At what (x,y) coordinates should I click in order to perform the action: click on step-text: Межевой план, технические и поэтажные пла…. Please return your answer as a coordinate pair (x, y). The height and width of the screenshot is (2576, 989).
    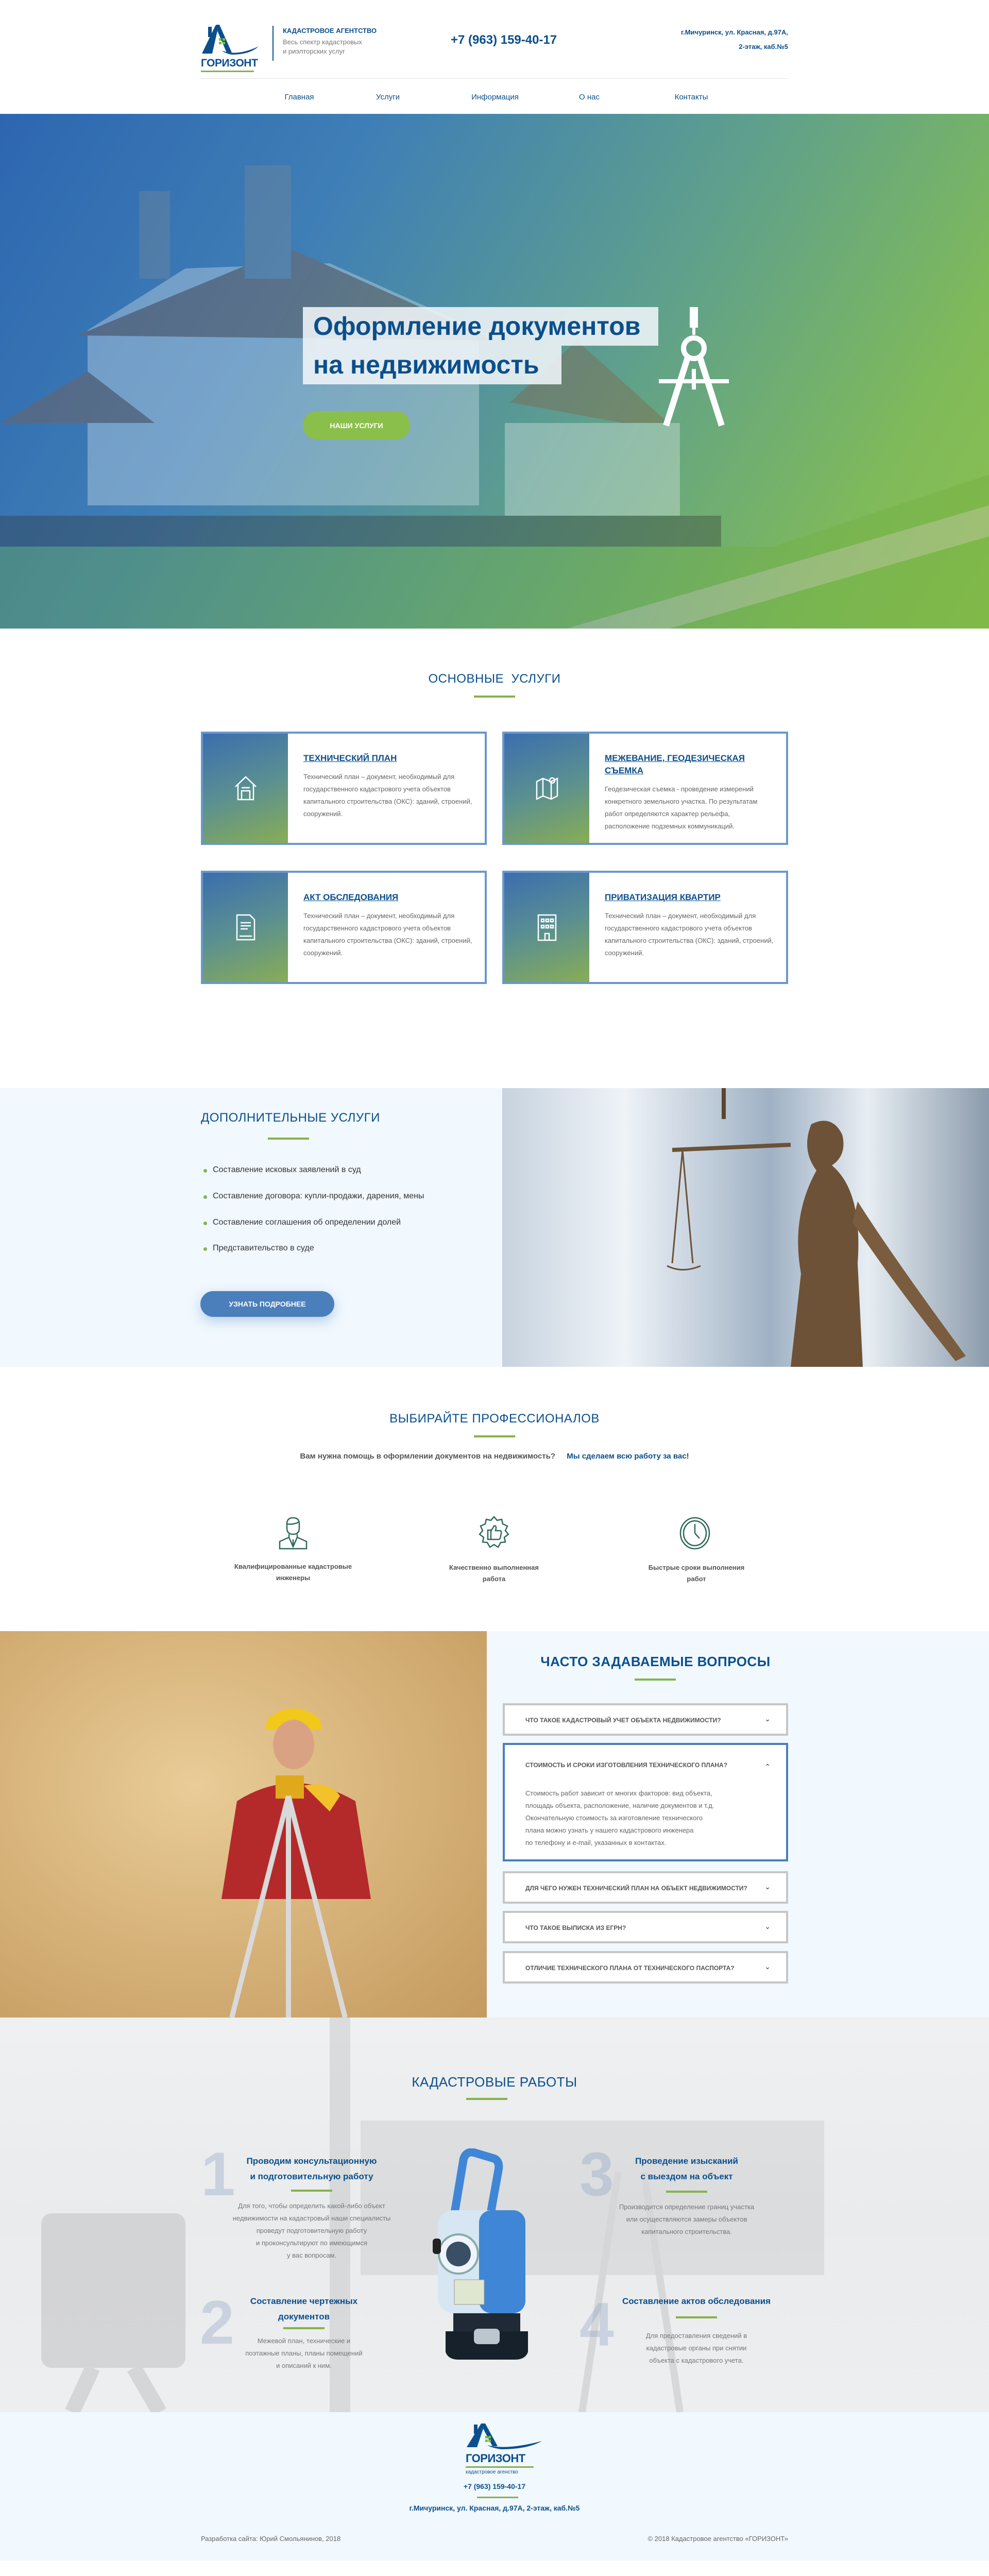
    Looking at the image, I should click on (304, 2353).